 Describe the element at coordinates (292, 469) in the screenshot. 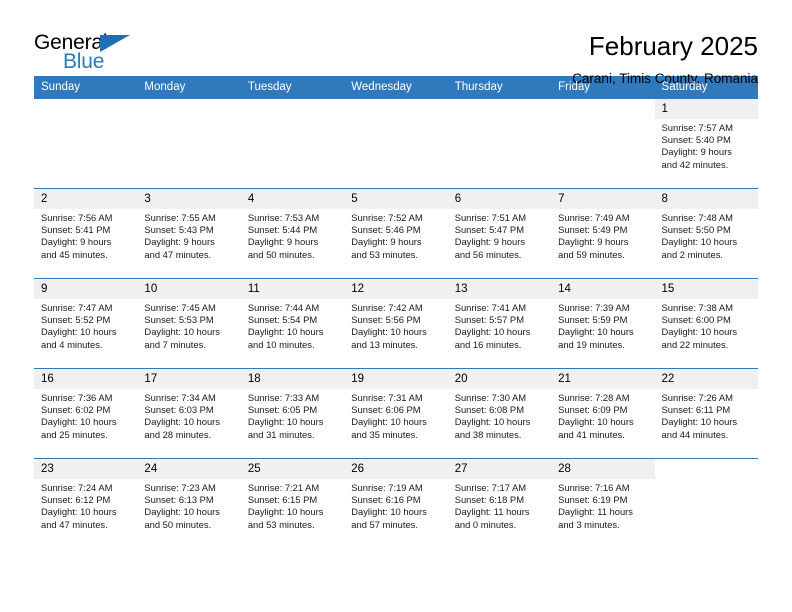

I see `day-number: 25` at that location.